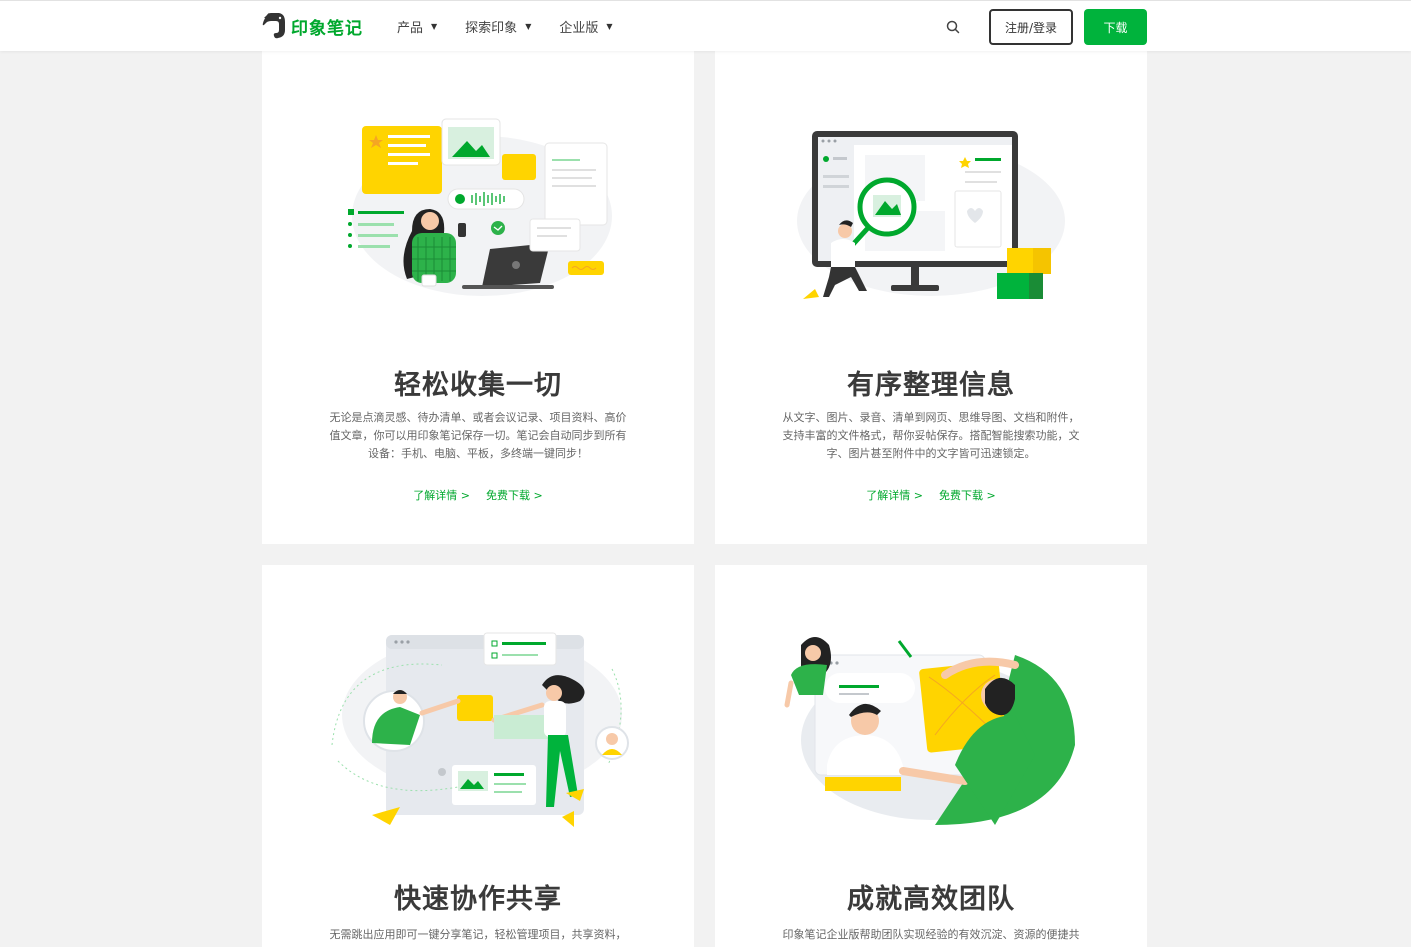 The height and width of the screenshot is (947, 1411). Describe the element at coordinates (929, 731) in the screenshot. I see `team-illustration` at that location.